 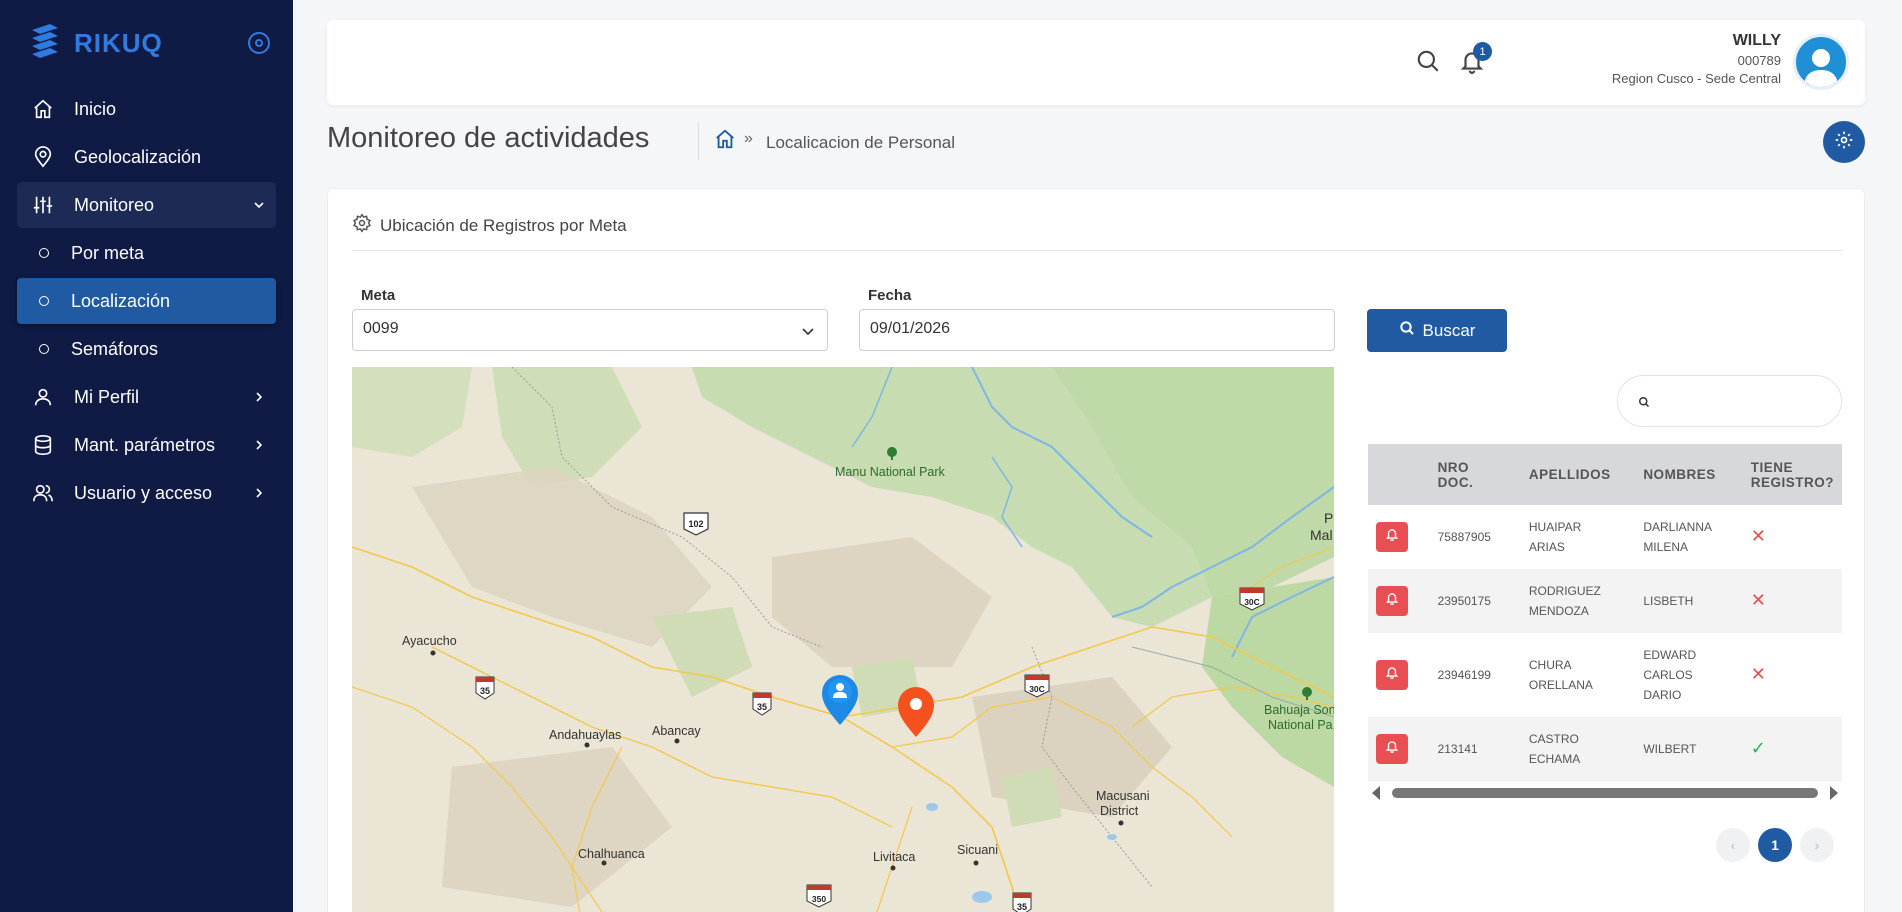 I want to click on page-title: Monitoreo de actividades, so click(x=488, y=138).